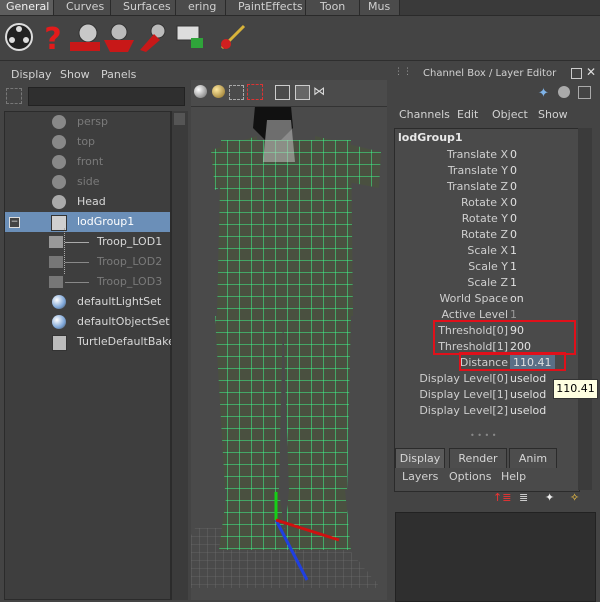  What do you see at coordinates (484, 283) in the screenshot?
I see `channel-scale-z: Scale Z 1` at bounding box center [484, 283].